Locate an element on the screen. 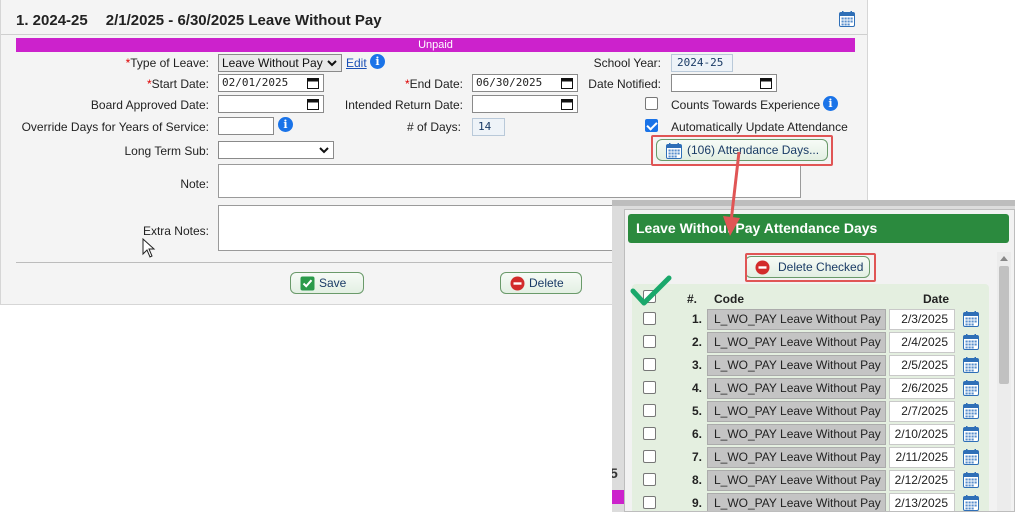 Image resolution: width=1015 pixels, height=512 pixels. scrollbar is located at coordinates (1004, 381).